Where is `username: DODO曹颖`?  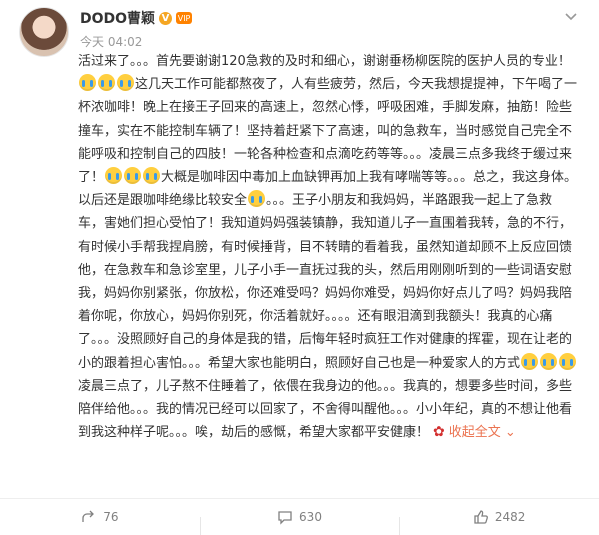 username: DODO曹颖 is located at coordinates (117, 18).